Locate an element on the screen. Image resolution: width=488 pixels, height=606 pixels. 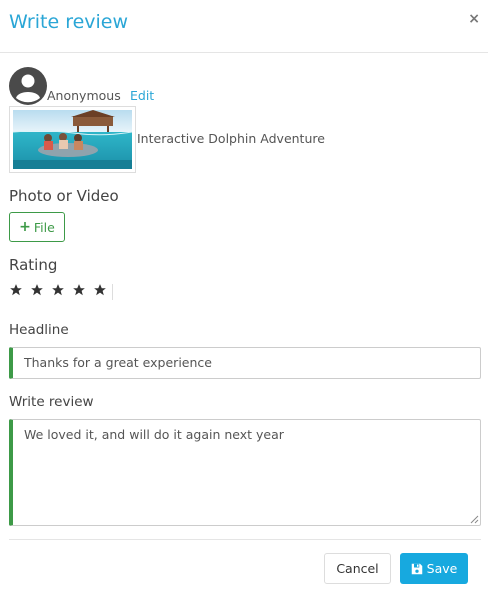
headline-label: Headline is located at coordinates (39, 330).